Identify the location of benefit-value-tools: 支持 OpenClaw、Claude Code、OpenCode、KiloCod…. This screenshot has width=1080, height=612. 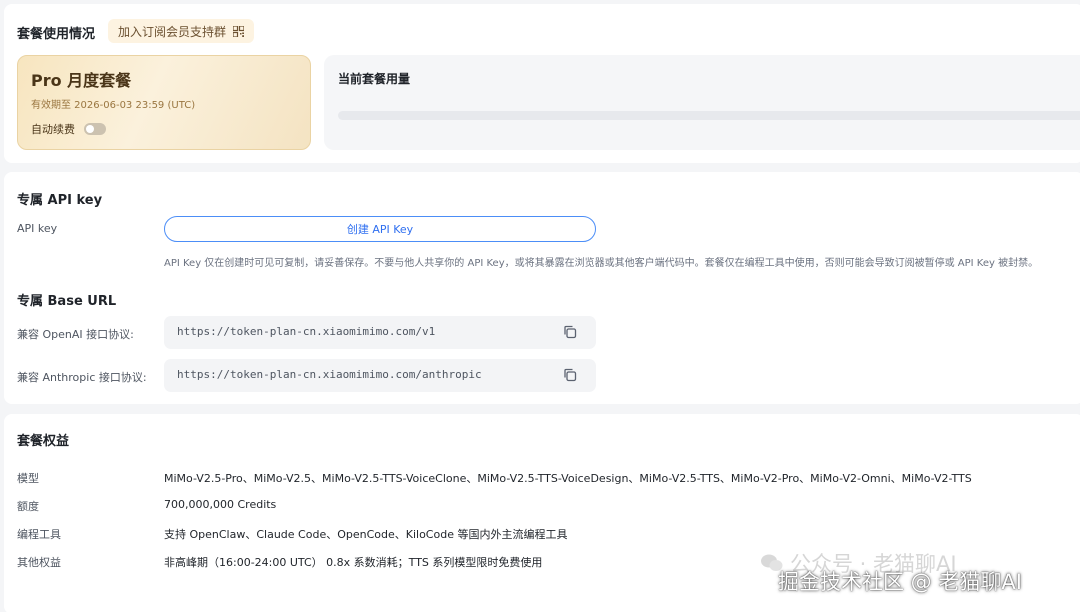
(366, 534).